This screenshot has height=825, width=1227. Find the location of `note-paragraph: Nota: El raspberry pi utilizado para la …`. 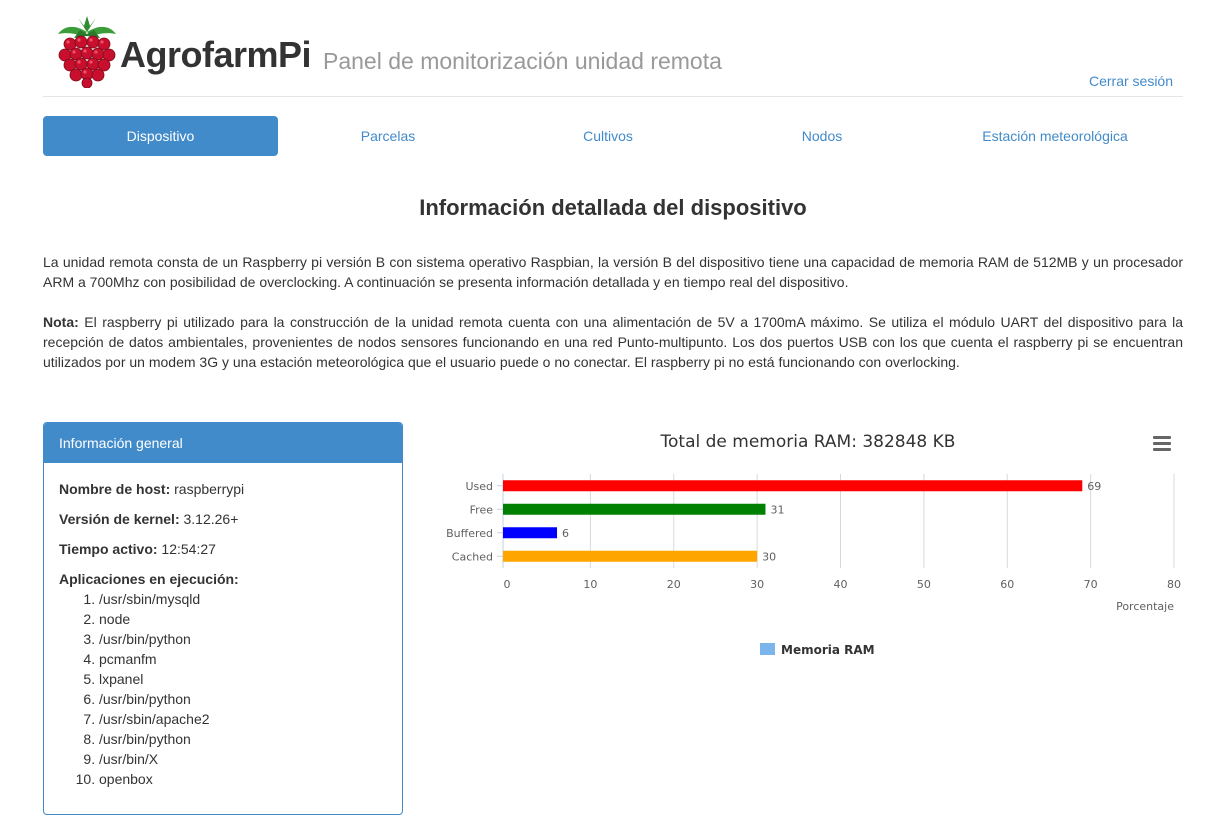

note-paragraph: Nota: El raspberry pi utilizado para la … is located at coordinates (613, 342).